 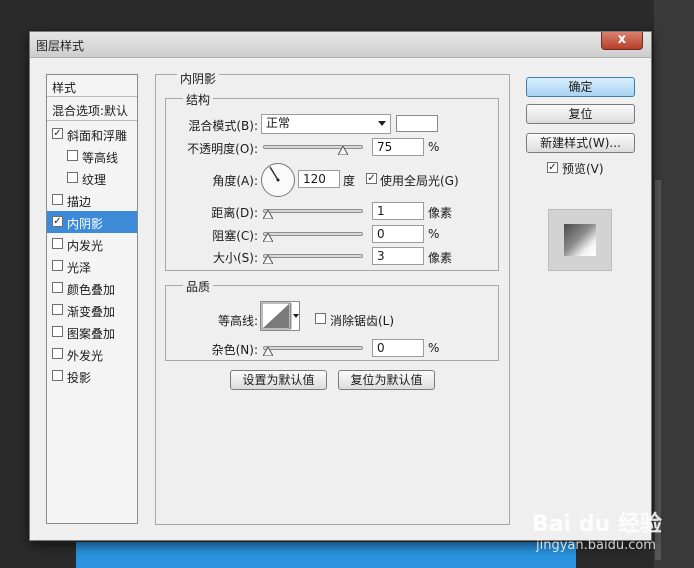 What do you see at coordinates (57, 243) in the screenshot?
I see `inner-glow-checkbox` at bounding box center [57, 243].